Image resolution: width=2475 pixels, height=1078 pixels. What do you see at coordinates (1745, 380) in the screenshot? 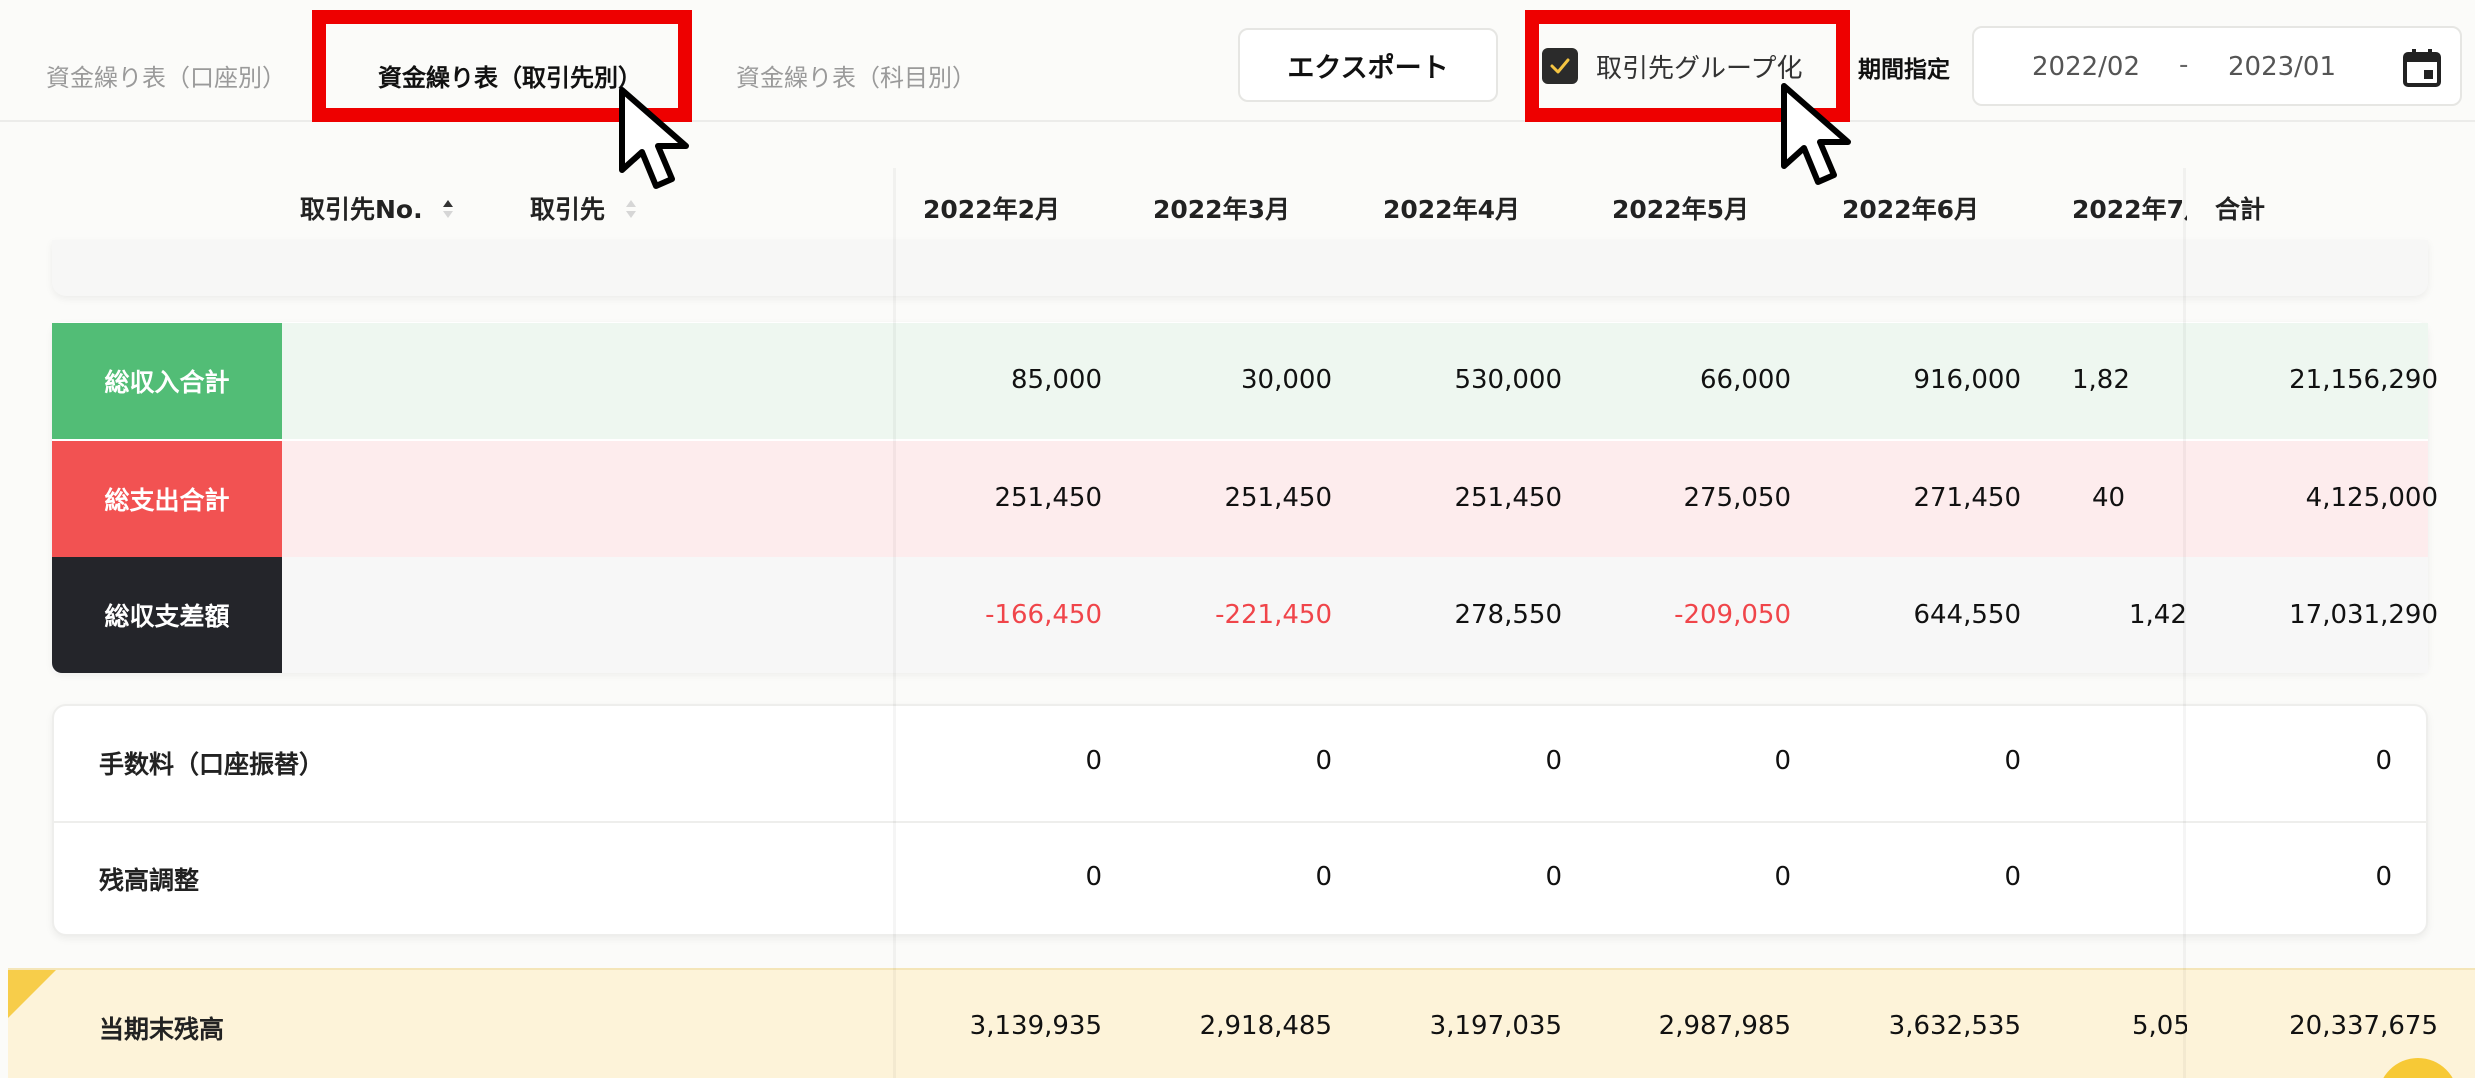
I see `table-cell: 66,000` at bounding box center [1745, 380].